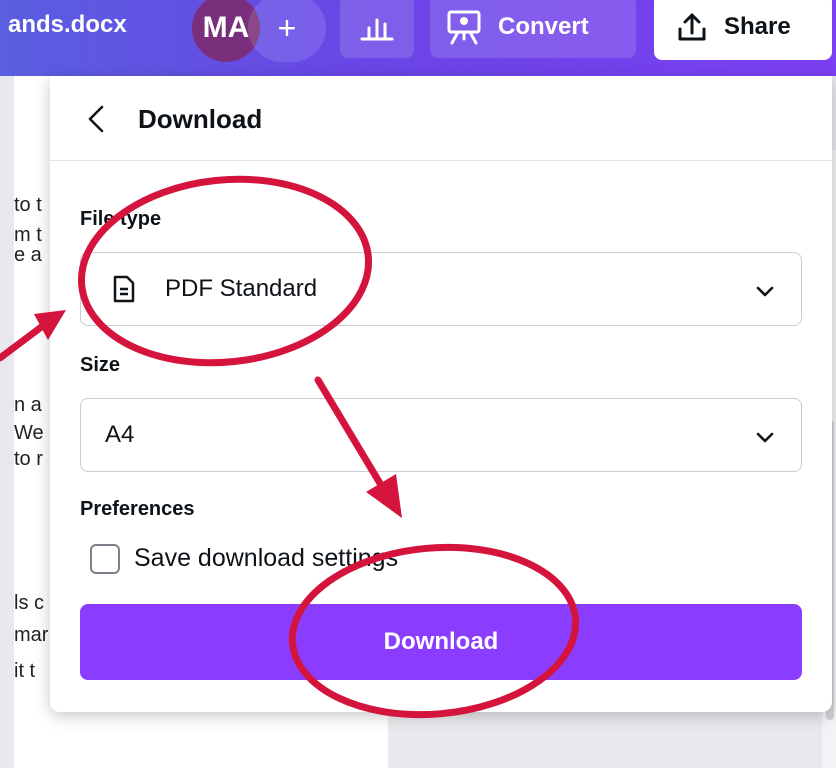 This screenshot has height=768, width=836. What do you see at coordinates (464, 27) in the screenshot?
I see `presentation-icon` at bounding box center [464, 27].